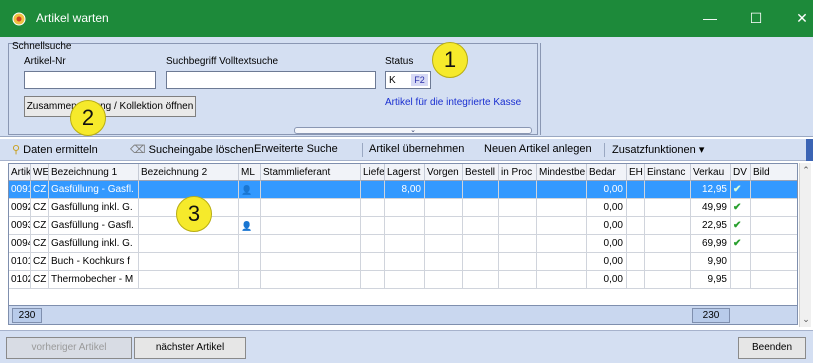 The width and height of the screenshot is (813, 363). Describe the element at coordinates (756, 18) in the screenshot. I see `maximize-button: ☐` at that location.